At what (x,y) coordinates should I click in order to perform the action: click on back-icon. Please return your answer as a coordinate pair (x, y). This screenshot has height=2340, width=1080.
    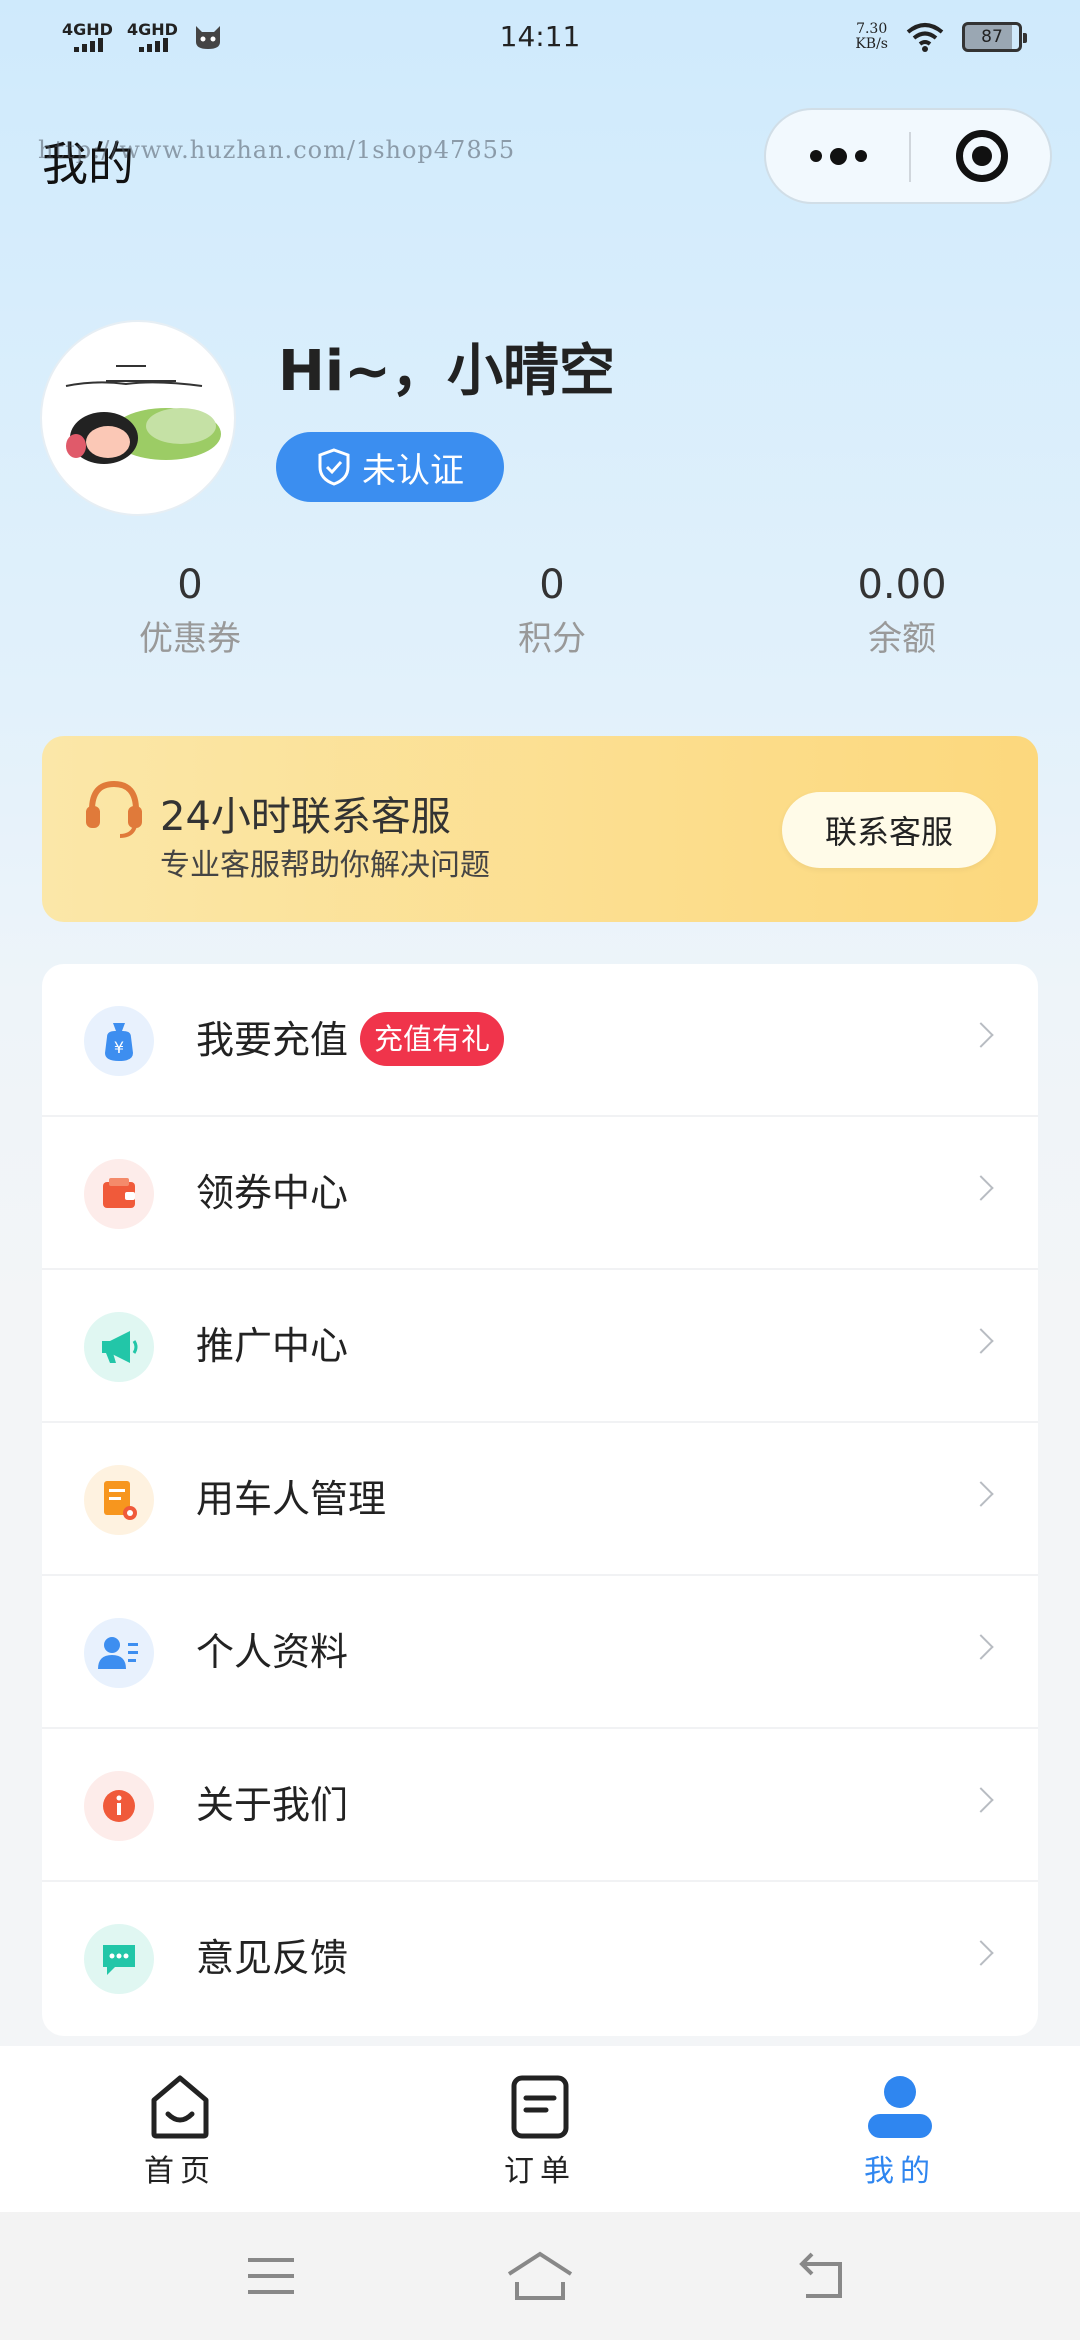
    Looking at the image, I should click on (823, 2276).